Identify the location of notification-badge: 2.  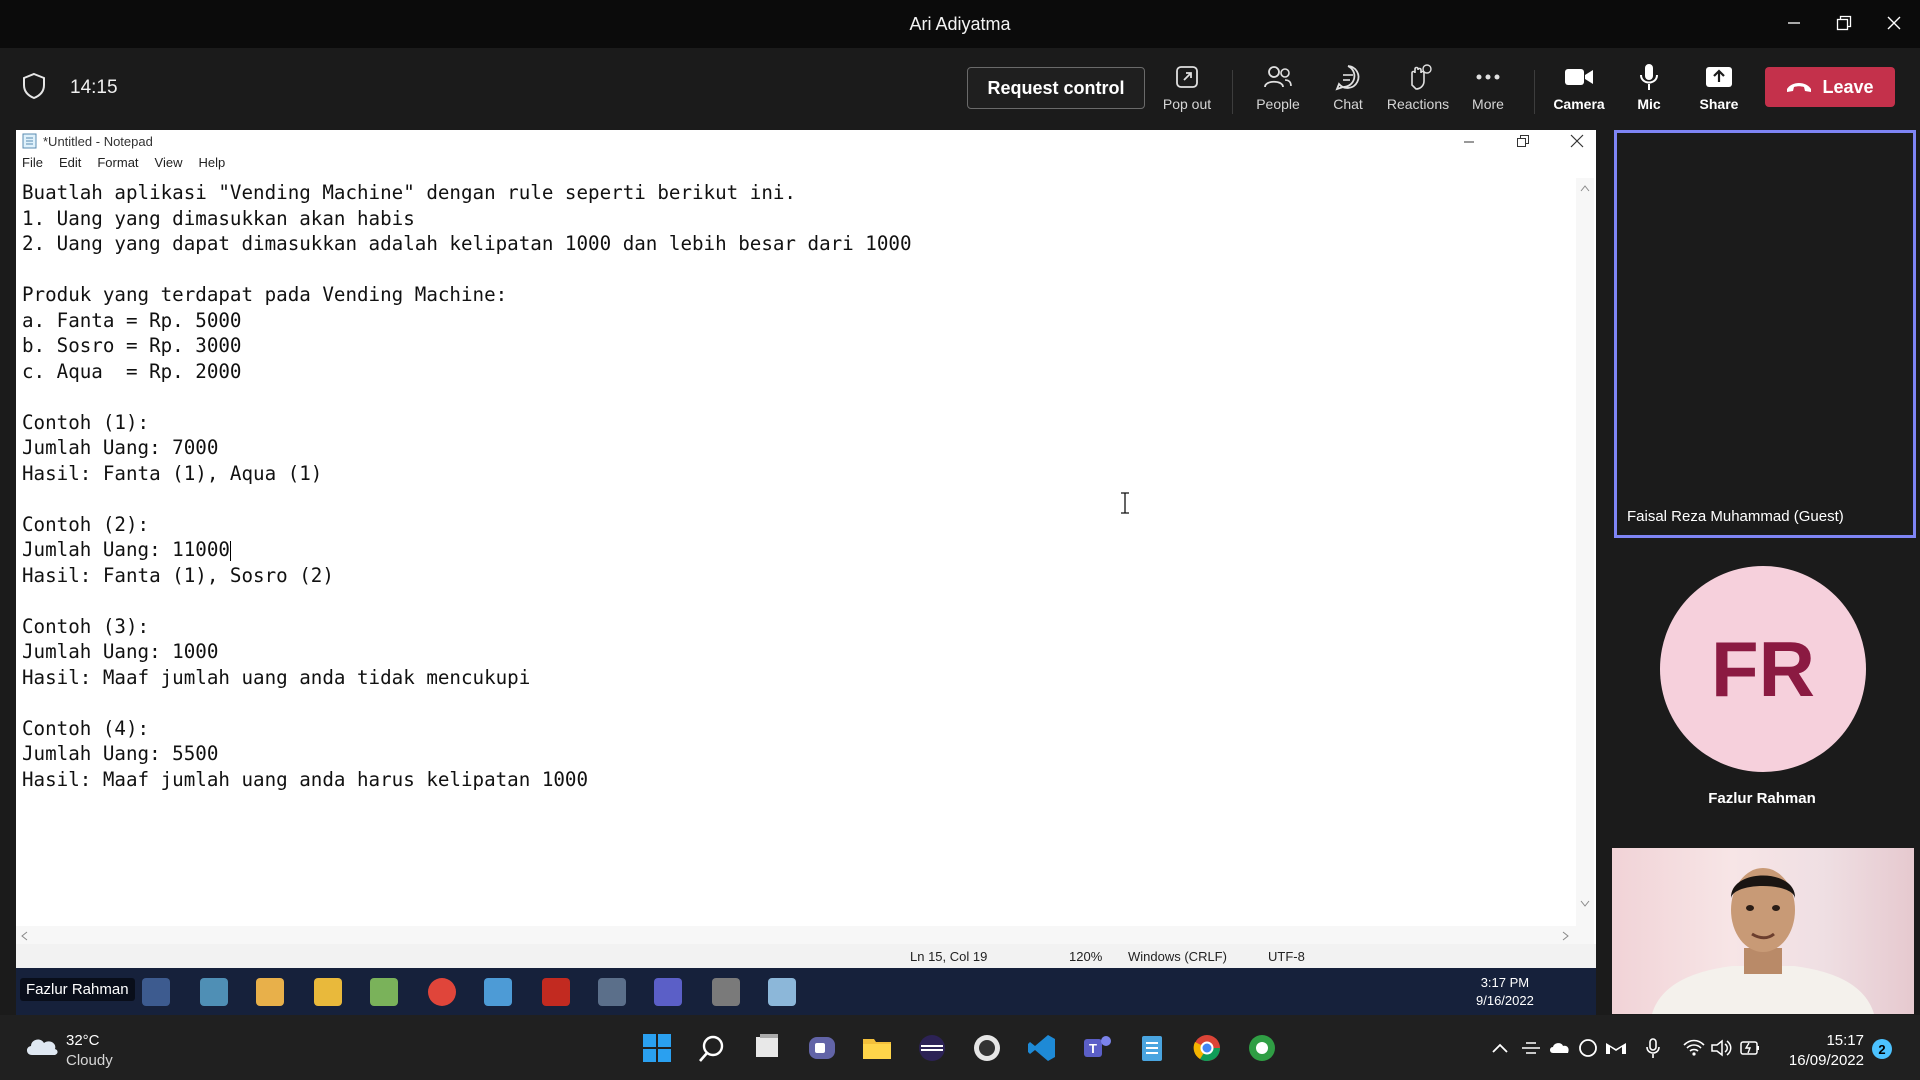
(1882, 1049).